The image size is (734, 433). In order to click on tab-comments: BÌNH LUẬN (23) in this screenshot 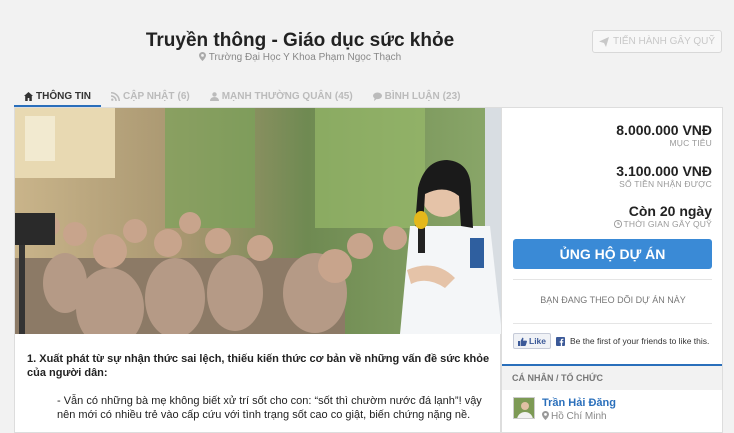, I will do `click(417, 96)`.